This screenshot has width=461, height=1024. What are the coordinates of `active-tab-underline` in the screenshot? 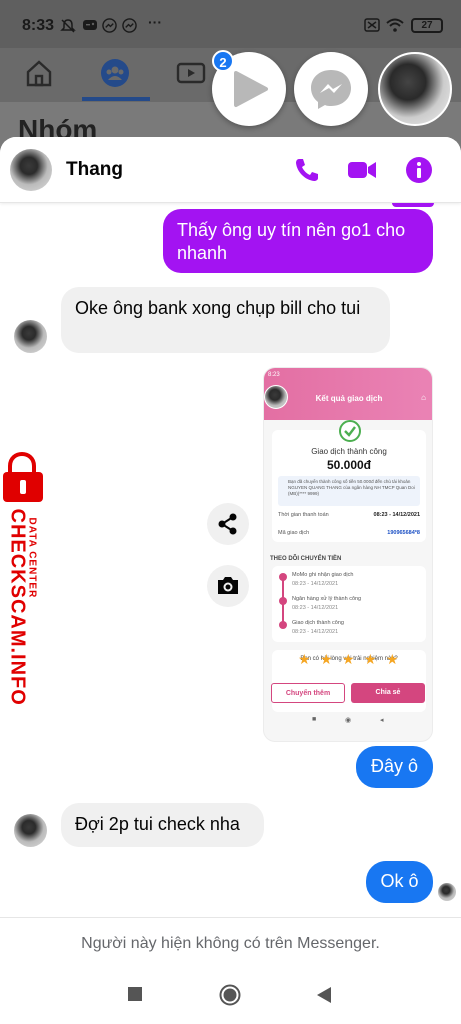 It's located at (116, 99).